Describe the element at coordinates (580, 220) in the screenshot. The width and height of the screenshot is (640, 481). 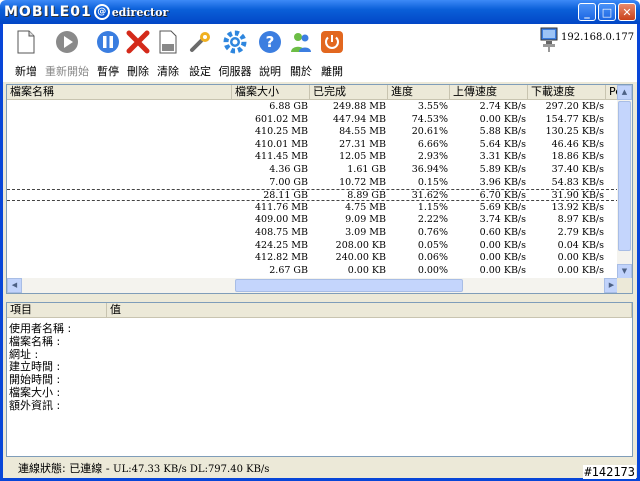
I see `cell-download-speed: 8.97 KB/s` at that location.